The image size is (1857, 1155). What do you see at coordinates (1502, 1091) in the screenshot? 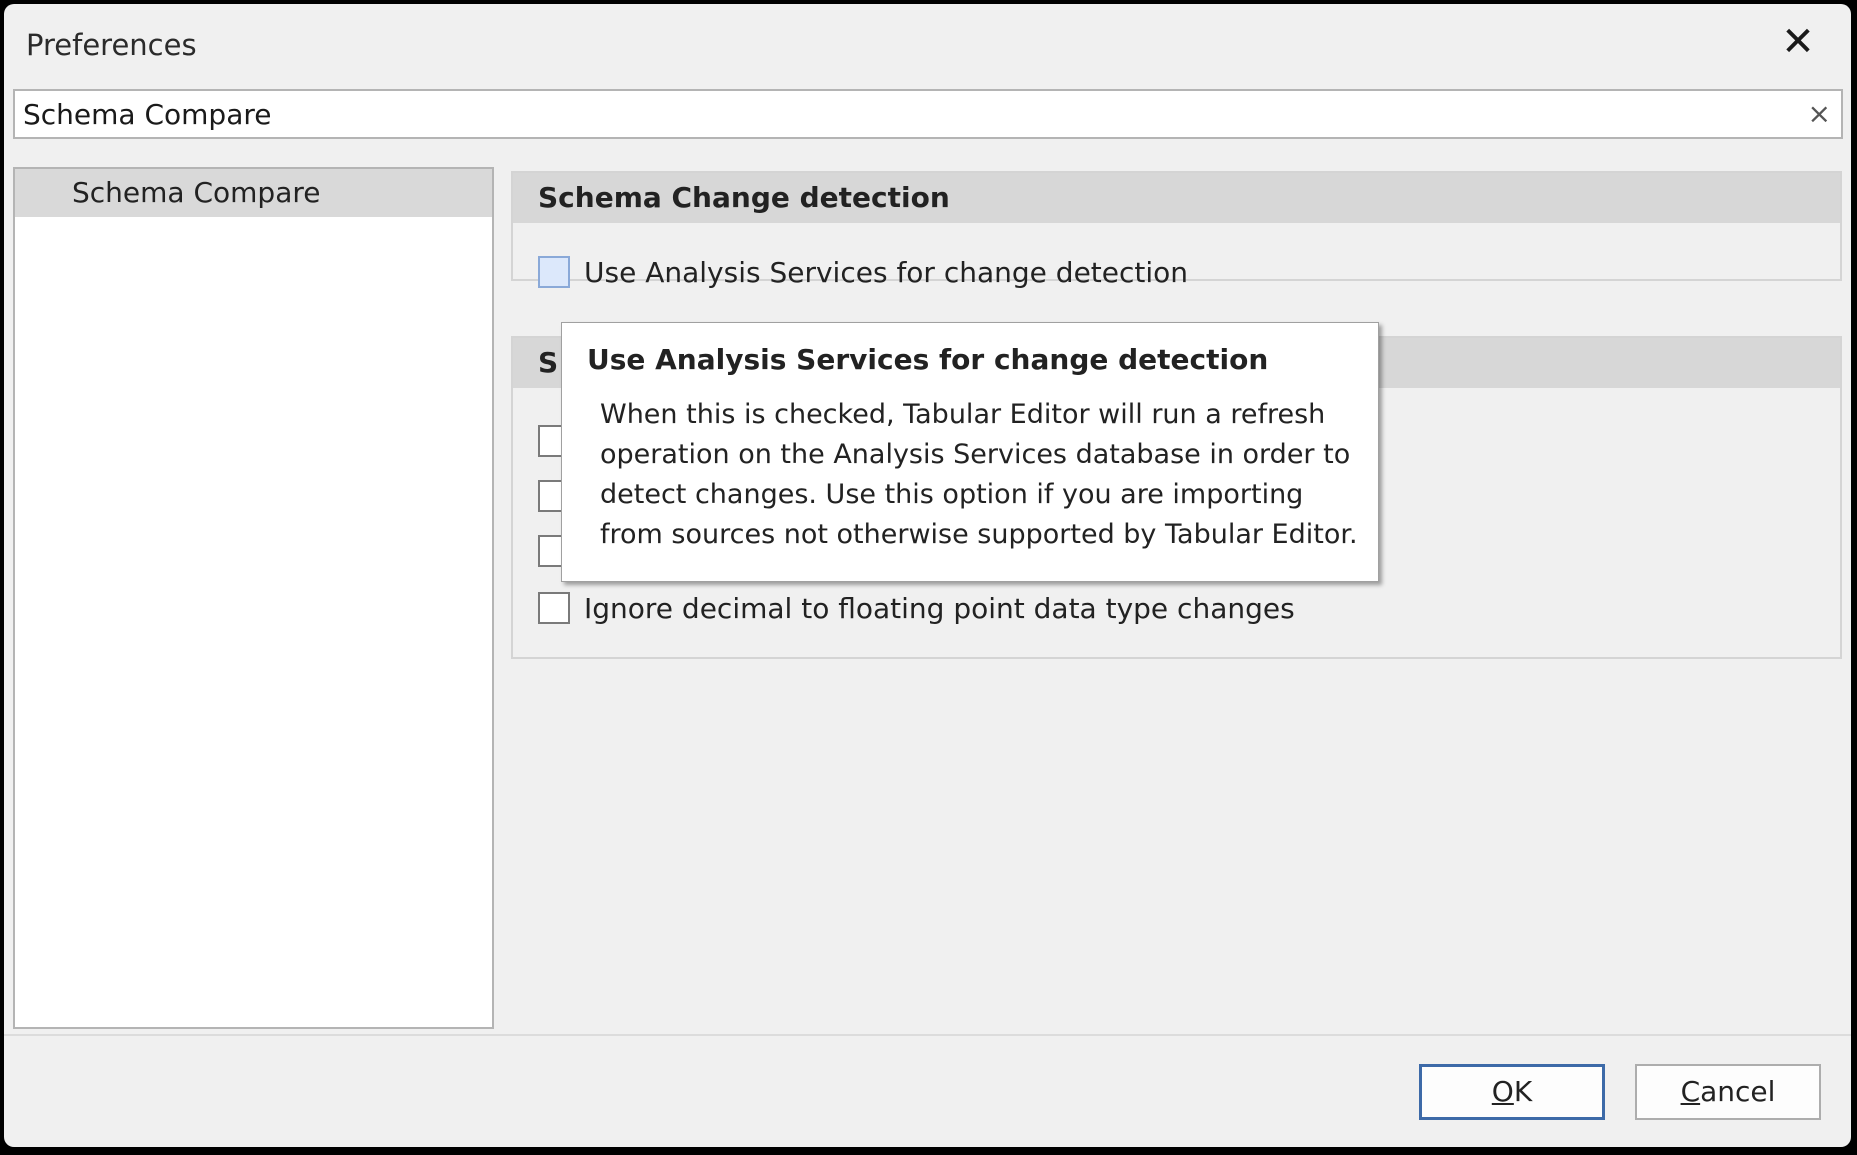
I see `ok-accelerator: O` at bounding box center [1502, 1091].